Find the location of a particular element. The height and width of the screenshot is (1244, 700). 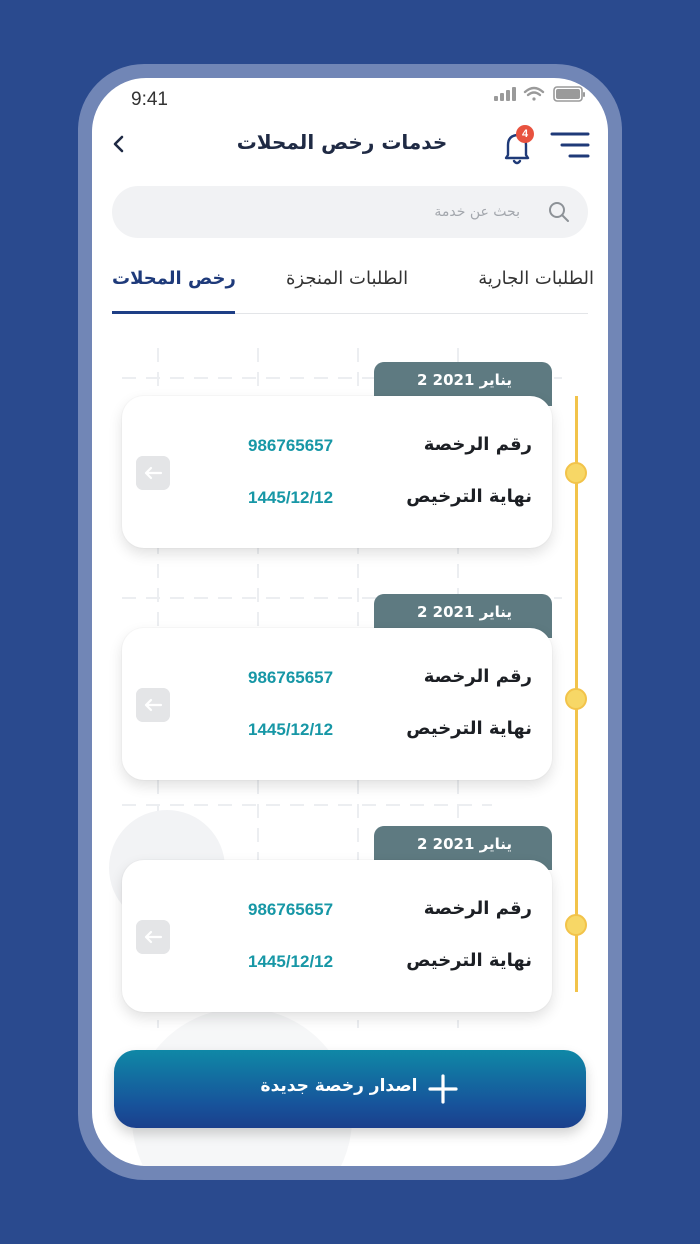

page-title: خدمات رخص المحلات is located at coordinates (342, 142).